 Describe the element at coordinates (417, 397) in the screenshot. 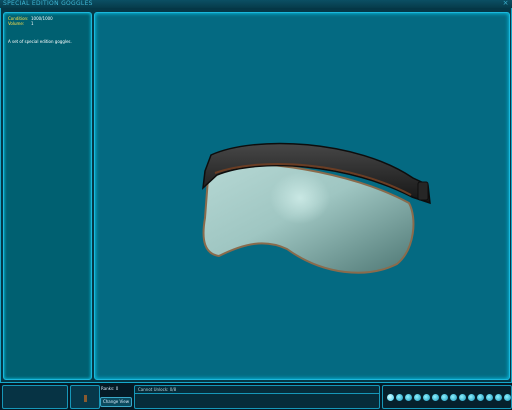

I see `journal-icon` at that location.